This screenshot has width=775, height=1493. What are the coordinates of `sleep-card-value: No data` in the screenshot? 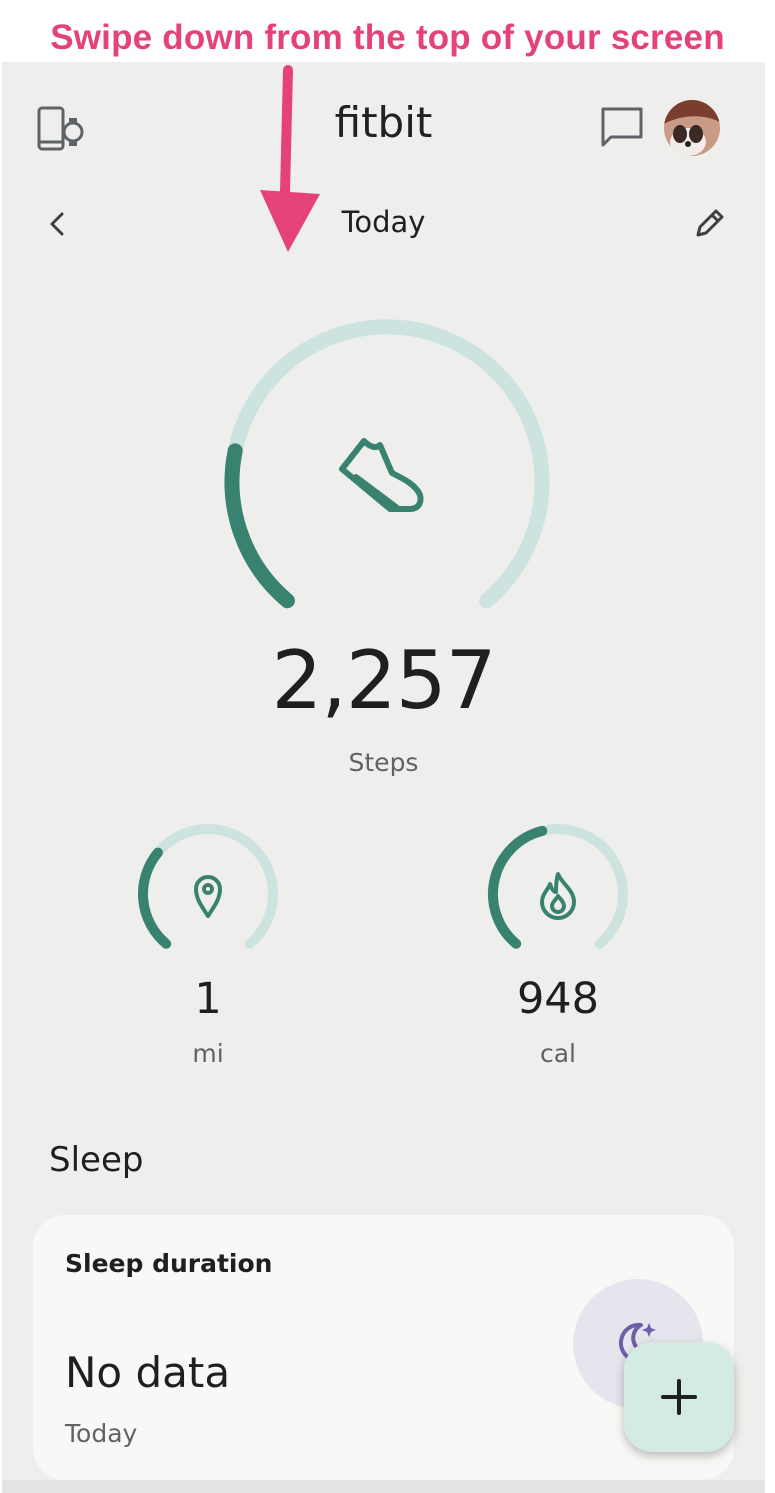 It's located at (148, 1372).